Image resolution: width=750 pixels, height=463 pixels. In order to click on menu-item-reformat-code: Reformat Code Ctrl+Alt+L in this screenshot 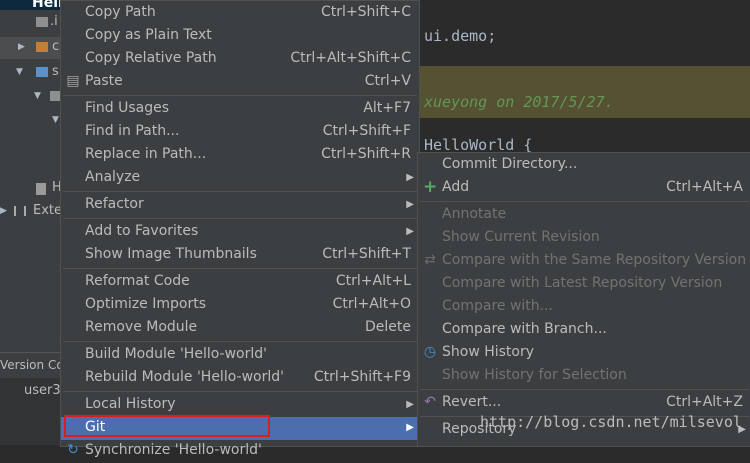, I will do `click(240, 282)`.